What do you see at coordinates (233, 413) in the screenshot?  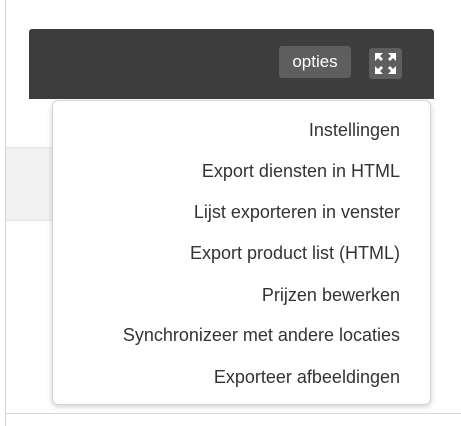 I see `panel-border-bottom` at bounding box center [233, 413].